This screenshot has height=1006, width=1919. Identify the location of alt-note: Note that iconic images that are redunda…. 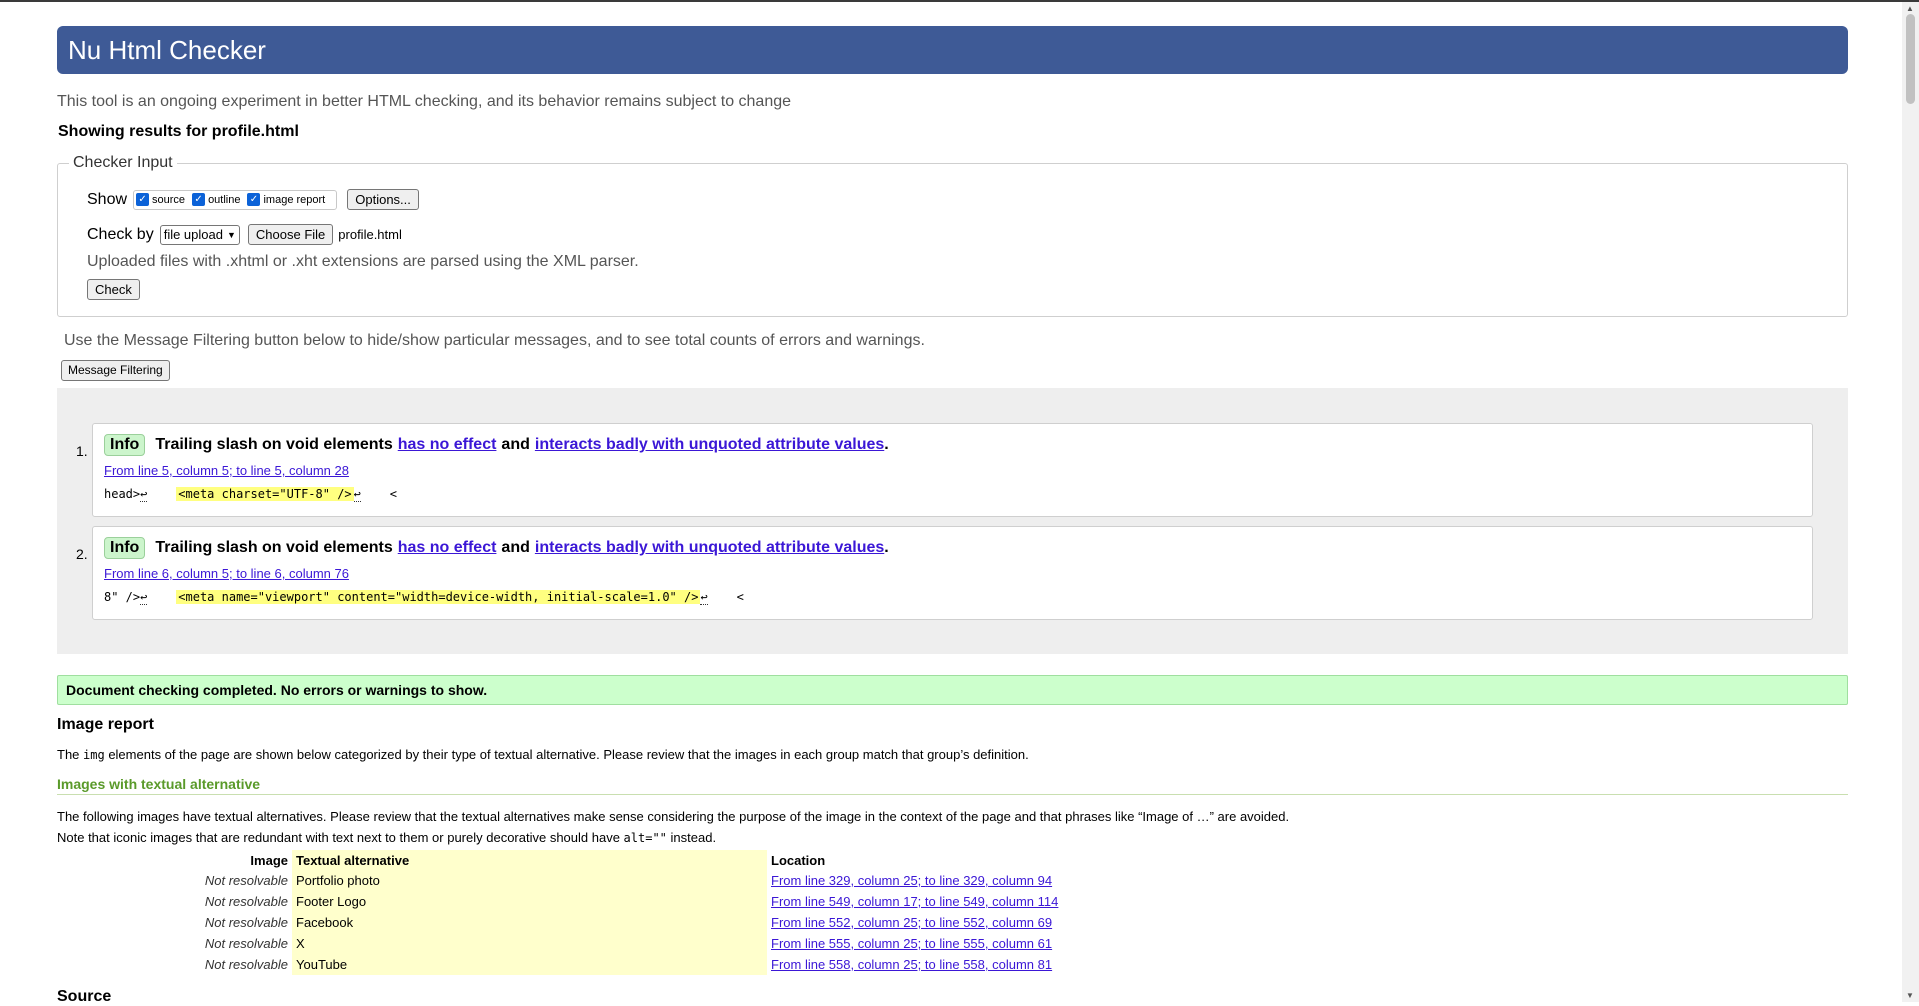
(386, 837).